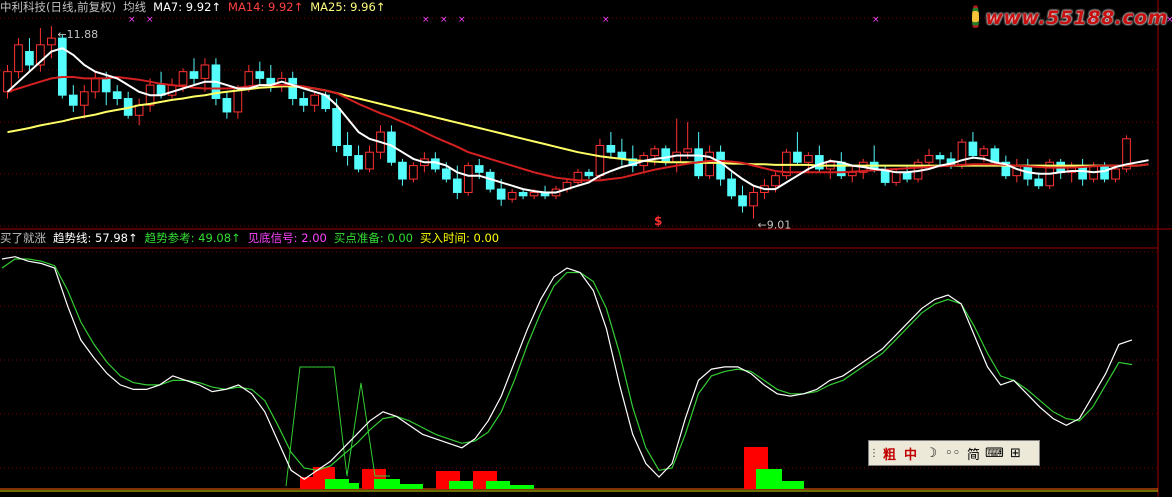 This screenshot has height=497, width=1172. Describe the element at coordinates (23, 238) in the screenshot. I see `indicator-legend-item-0: 买了就涨` at that location.